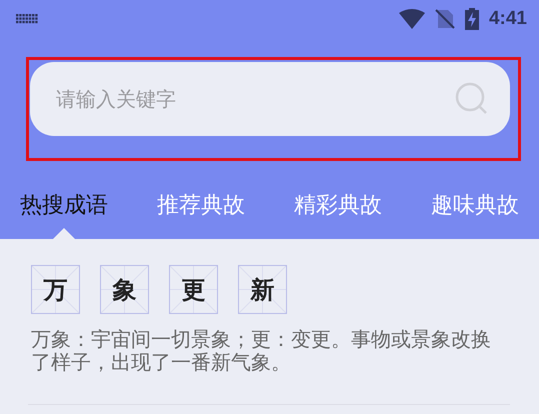 The image size is (539, 414). Describe the element at coordinates (261, 351) in the screenshot. I see `idiom-explanation: 万象：宇宙间一切景象；更：变更。事物或景象改换了样子，出现了一番新气象。` at that location.